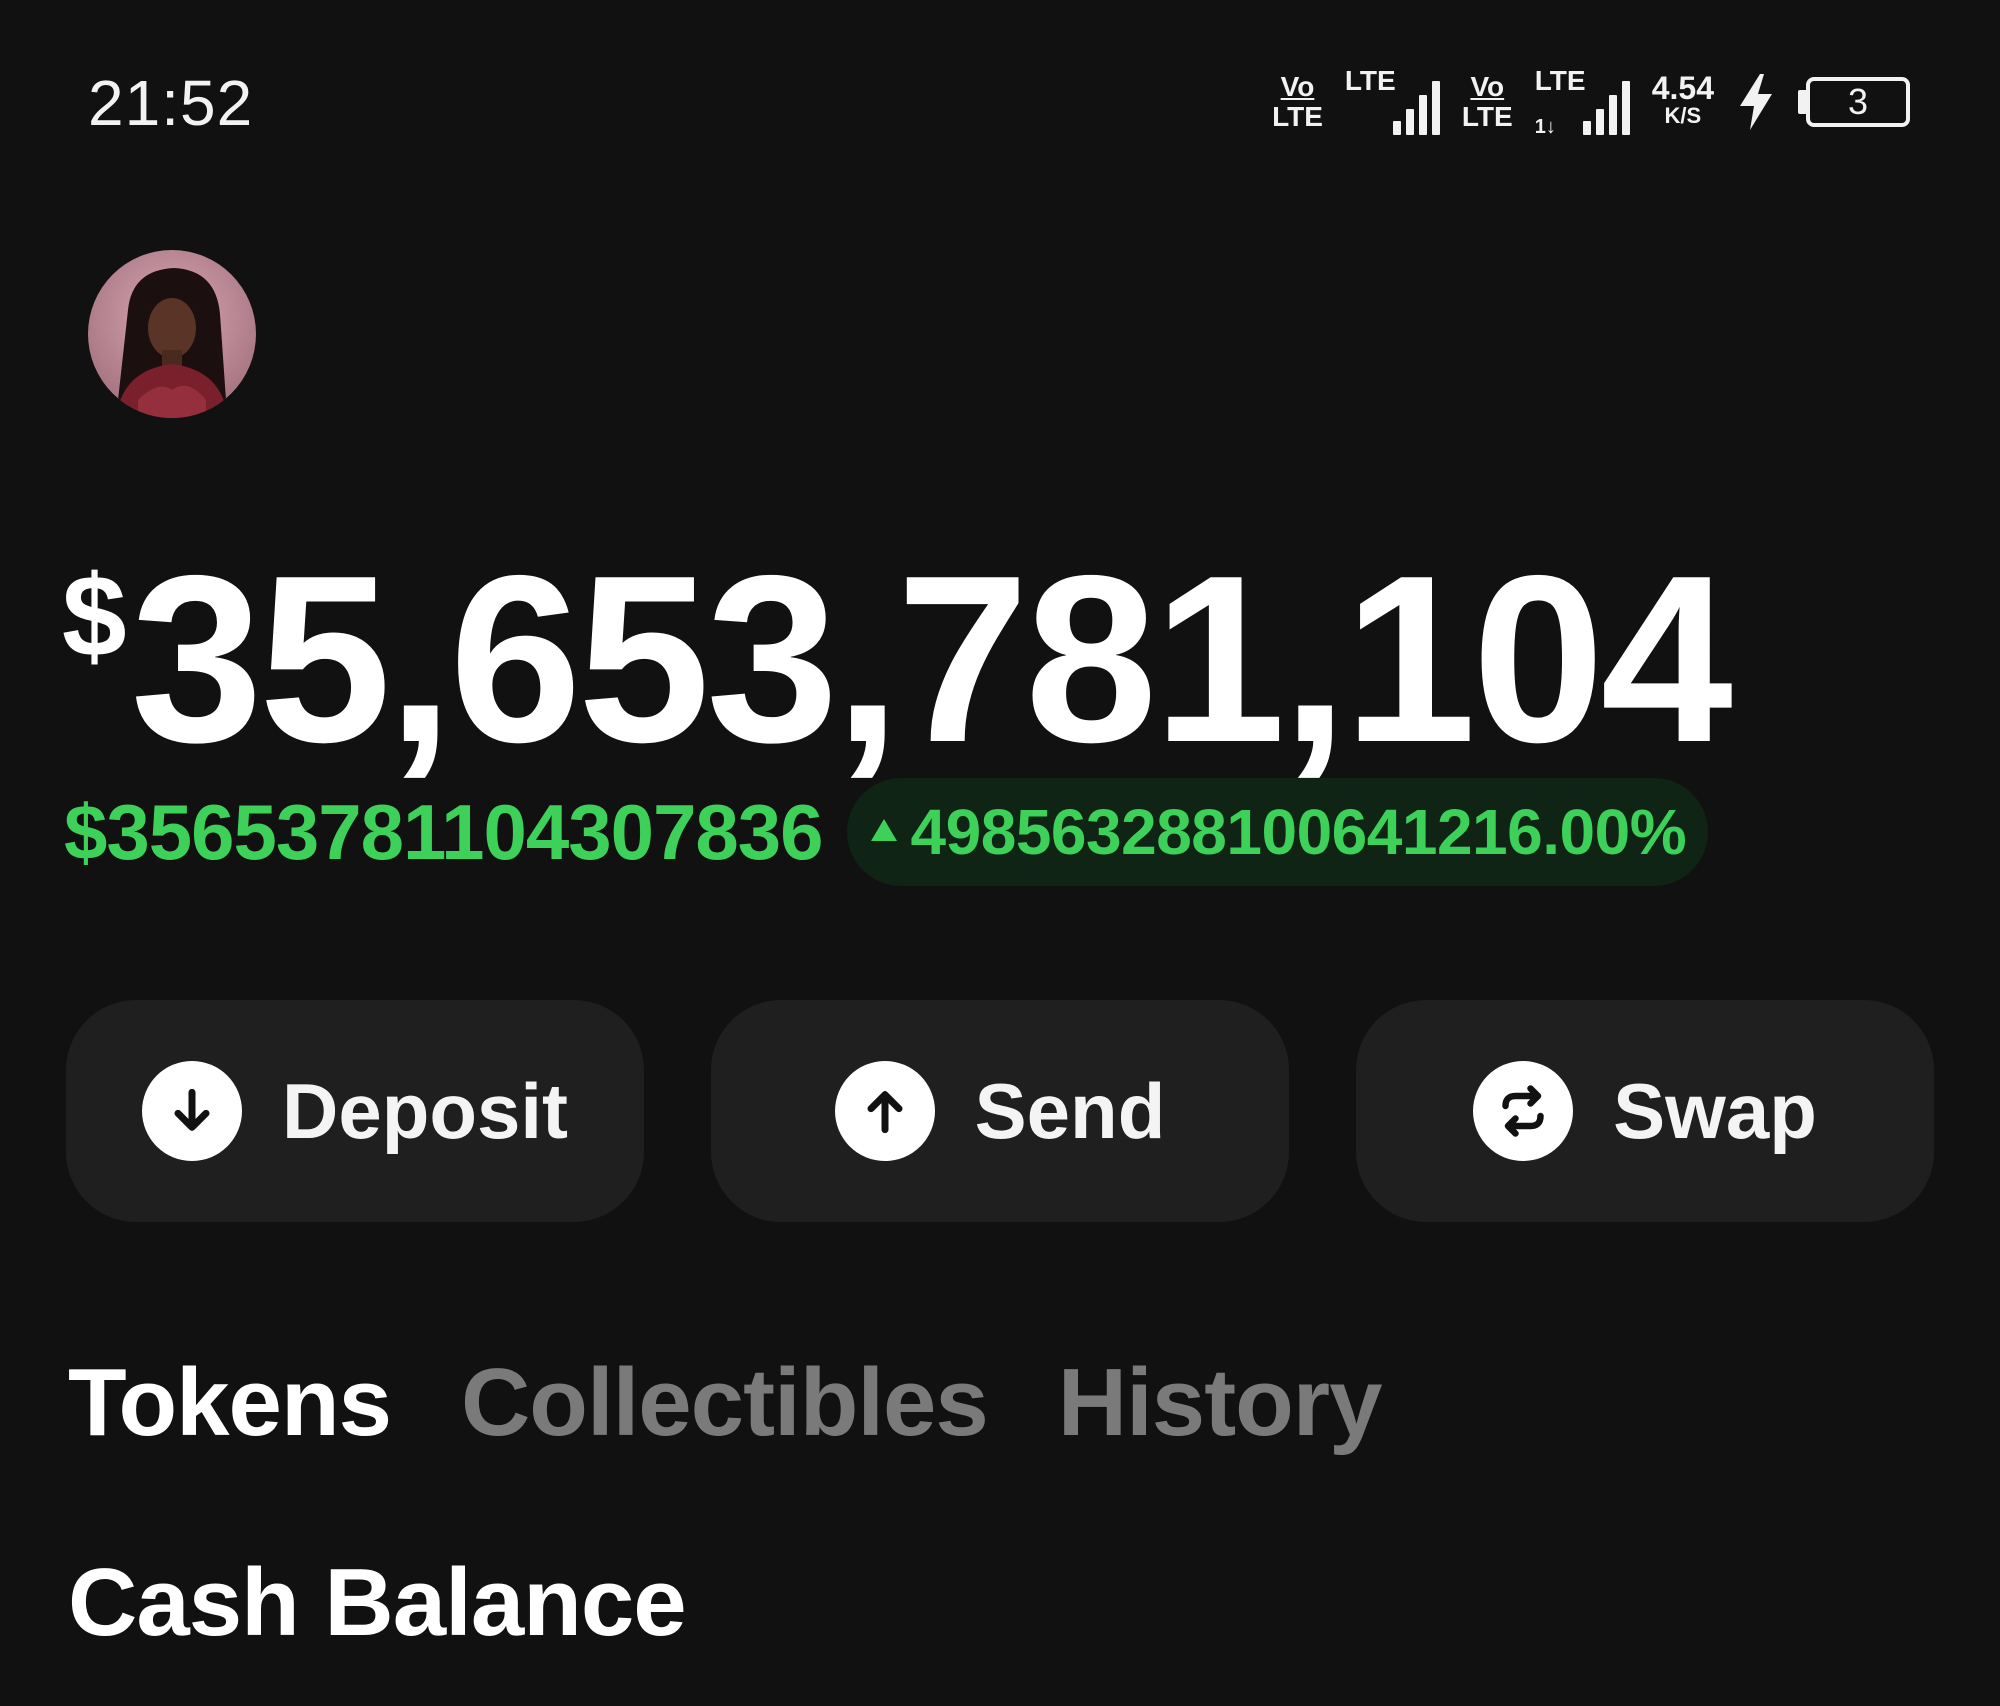 The width and height of the screenshot is (2000, 1706). What do you see at coordinates (1523, 1111) in the screenshot?
I see `swap-arrows-circle-icon` at bounding box center [1523, 1111].